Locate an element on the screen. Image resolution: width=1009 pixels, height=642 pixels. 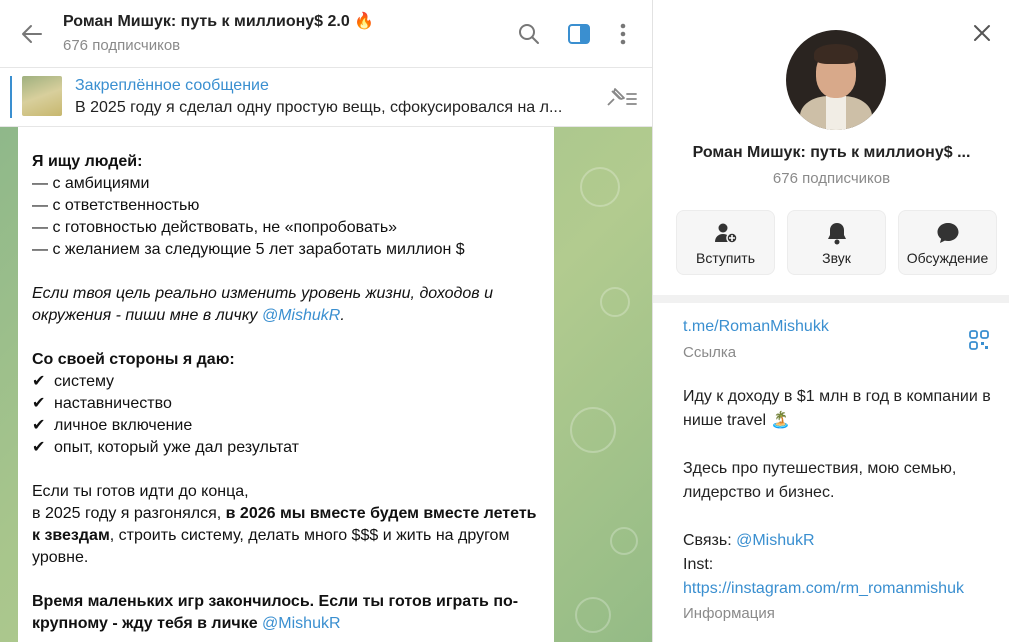
search-button is located at coordinates (529, 34).